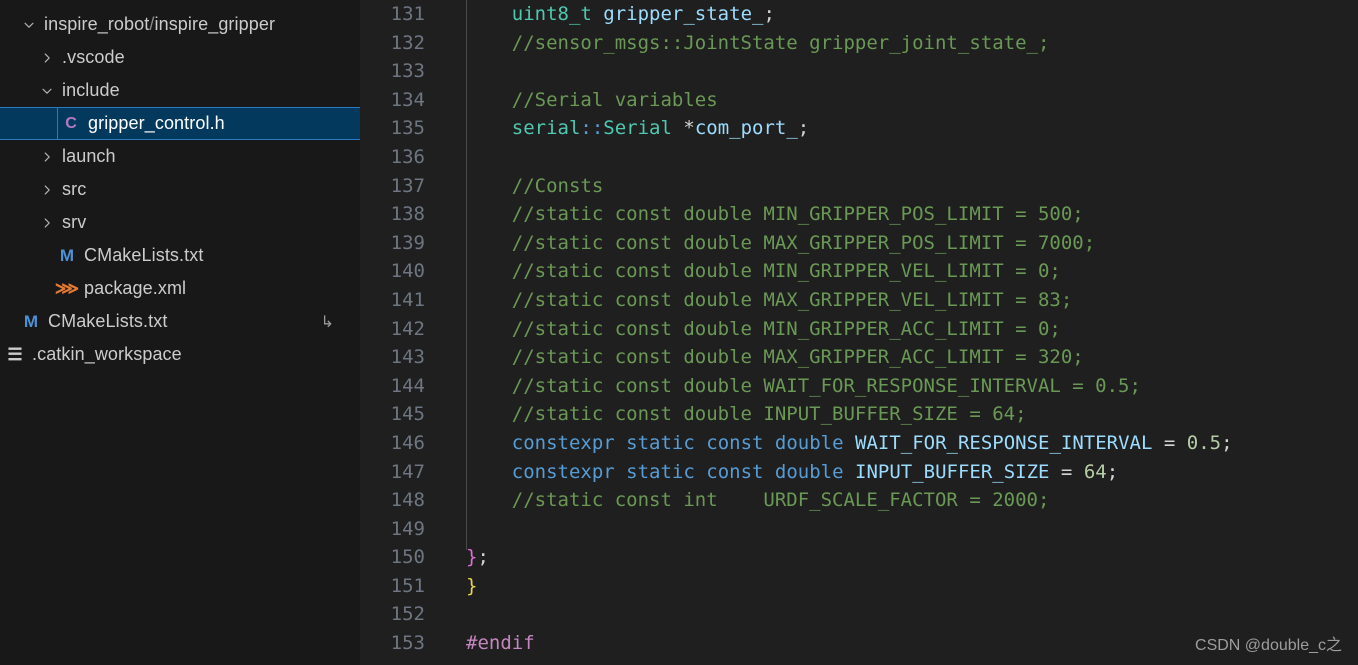  What do you see at coordinates (1004, 442) in the screenshot?
I see `code-token: WAIT_FOR_RESPONSE_INTERVAL` at bounding box center [1004, 442].